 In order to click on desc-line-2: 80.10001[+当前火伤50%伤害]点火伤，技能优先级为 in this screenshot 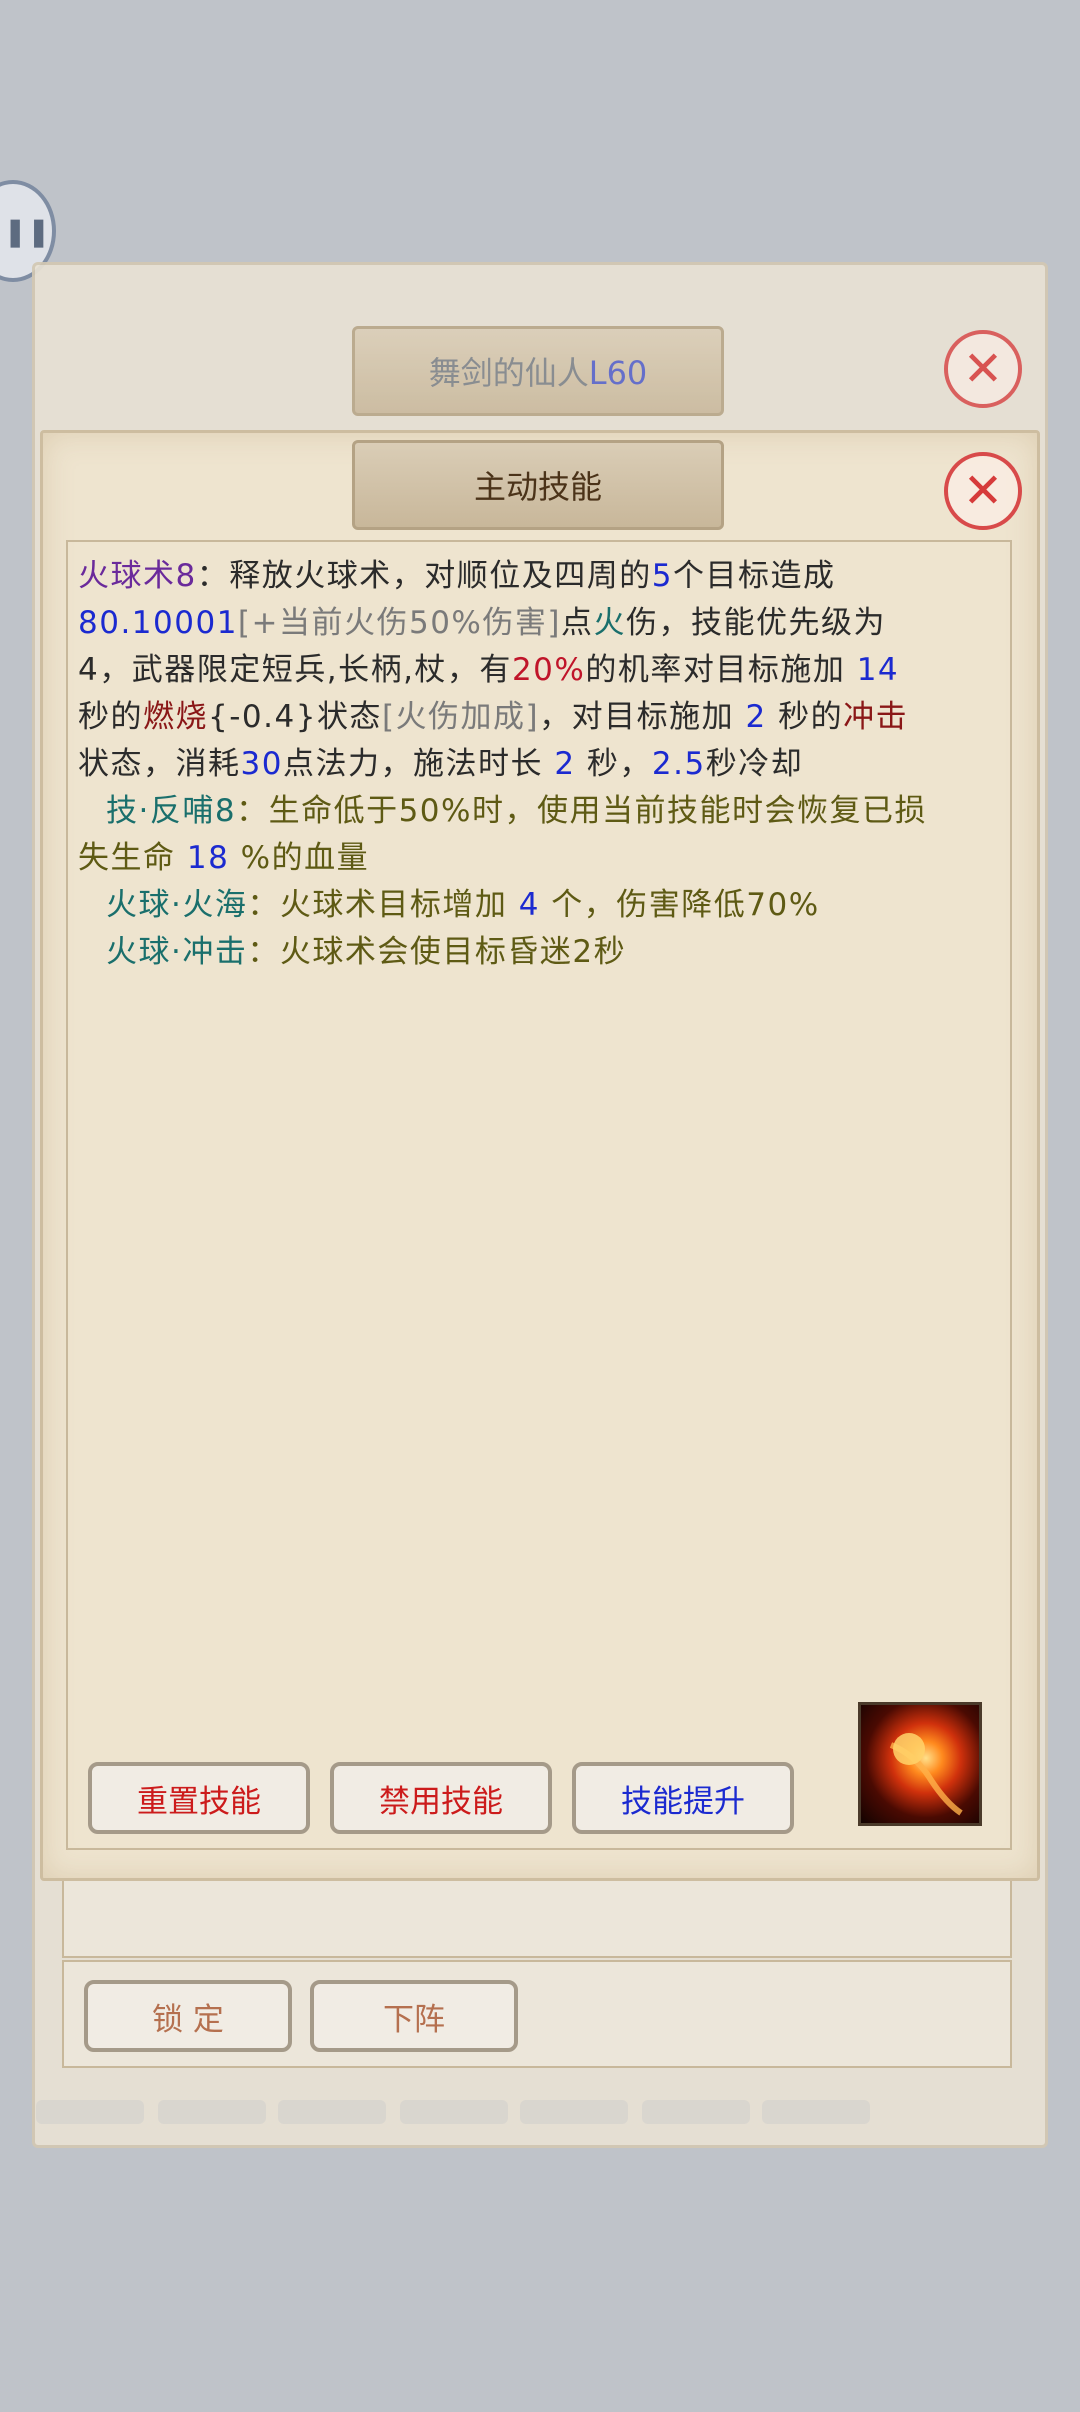, I will do `click(482, 623)`.